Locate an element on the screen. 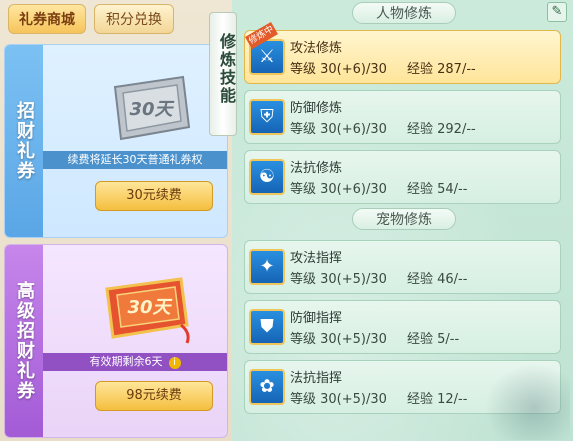 This screenshot has width=573, height=441. skill-exp: 经验 12/-- is located at coordinates (437, 399).